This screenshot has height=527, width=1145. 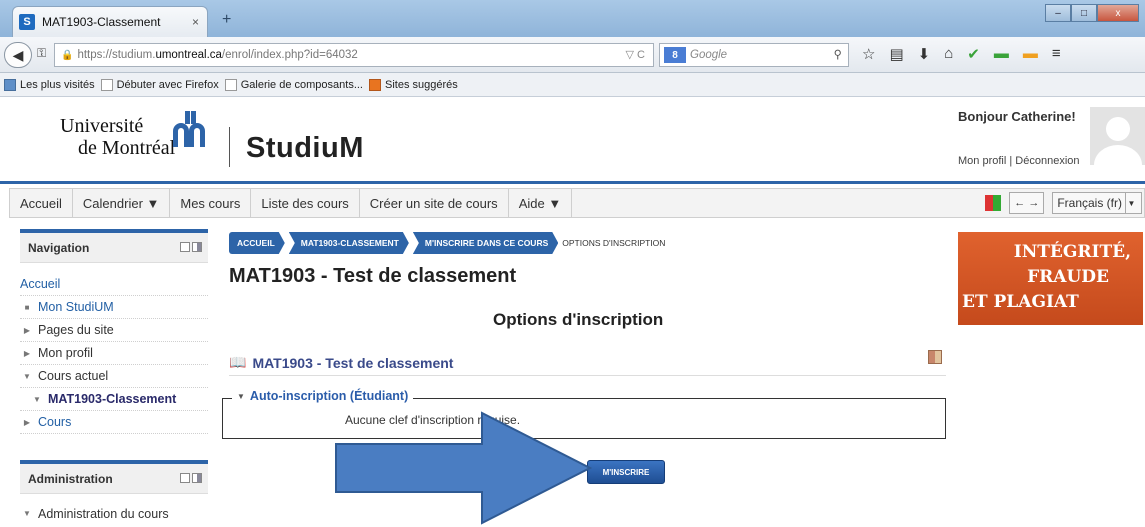 What do you see at coordinates (1118, 13) in the screenshot?
I see `close-window-button: x` at bounding box center [1118, 13].